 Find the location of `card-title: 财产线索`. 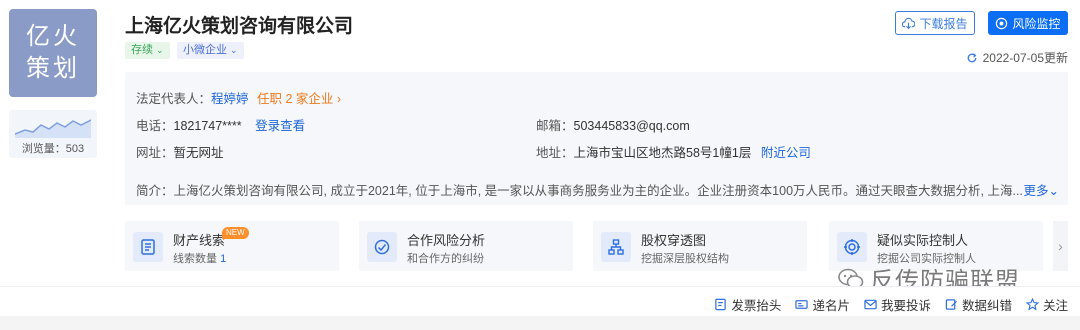

card-title: 财产线索 is located at coordinates (199, 240).